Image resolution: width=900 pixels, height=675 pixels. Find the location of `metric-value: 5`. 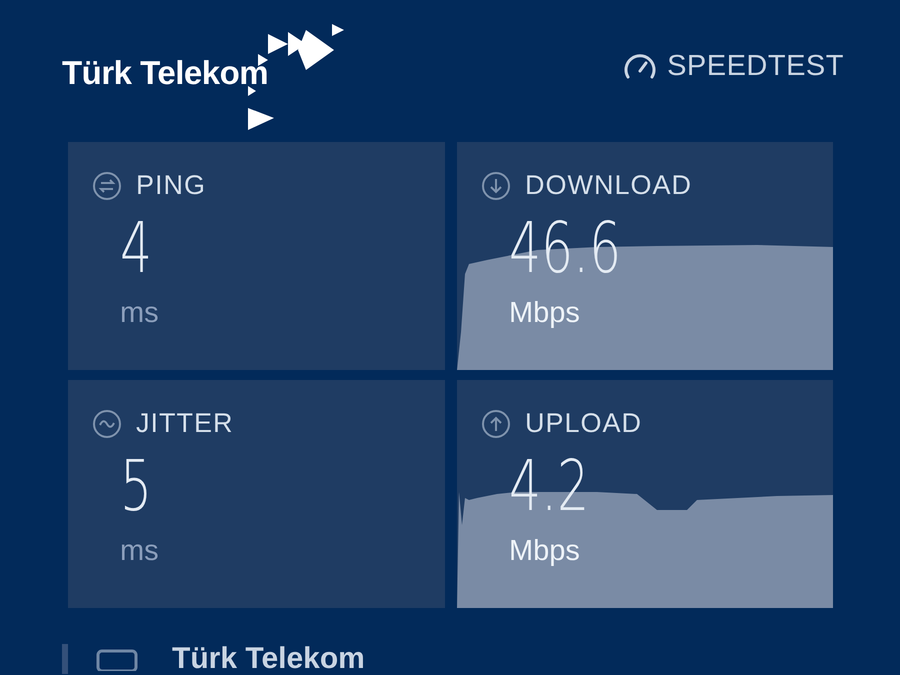

metric-value: 5 is located at coordinates (136, 486).